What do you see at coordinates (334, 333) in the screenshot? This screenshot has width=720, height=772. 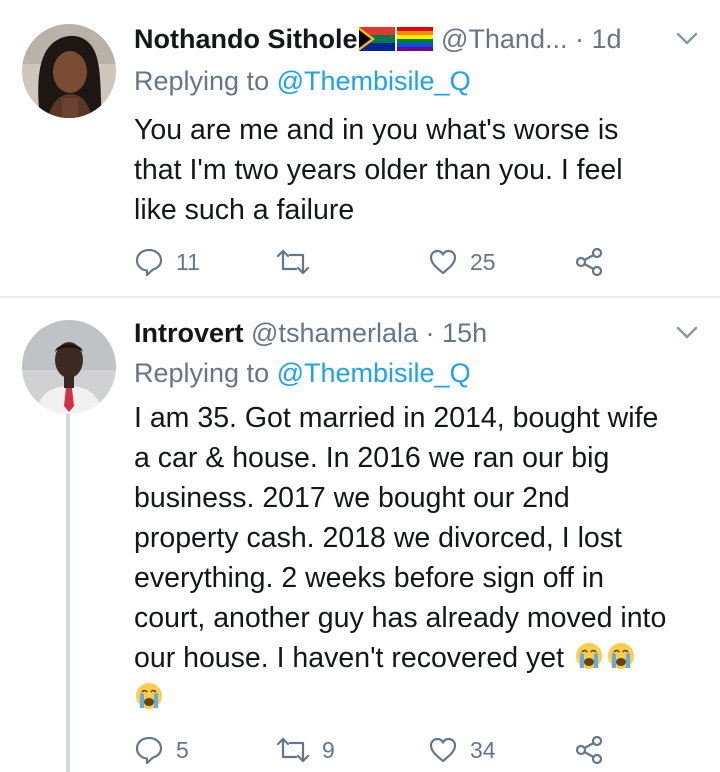 I see `handle: @tshamerlala` at bounding box center [334, 333].